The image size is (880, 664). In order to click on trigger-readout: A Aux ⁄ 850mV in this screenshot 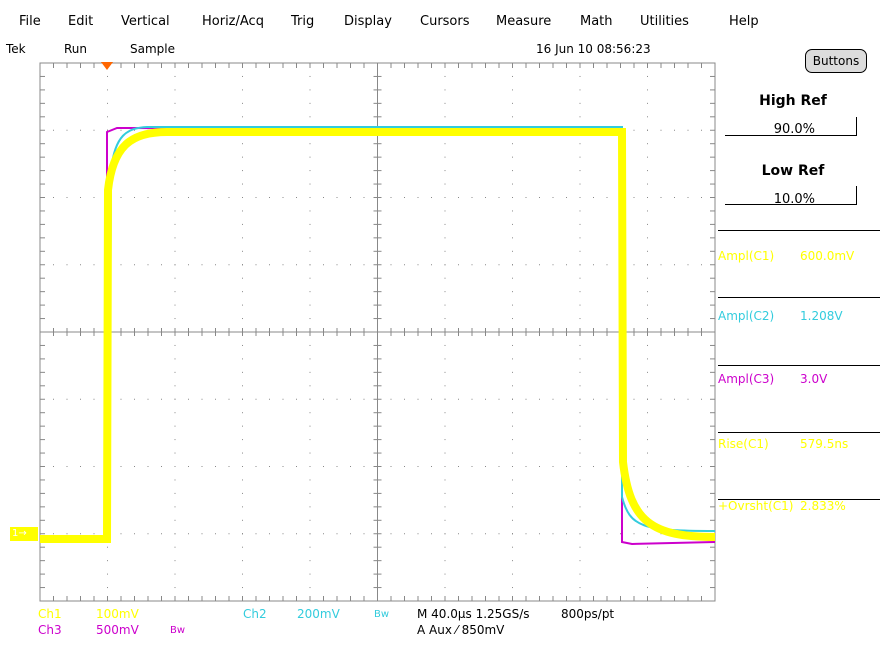, I will do `click(460, 630)`.